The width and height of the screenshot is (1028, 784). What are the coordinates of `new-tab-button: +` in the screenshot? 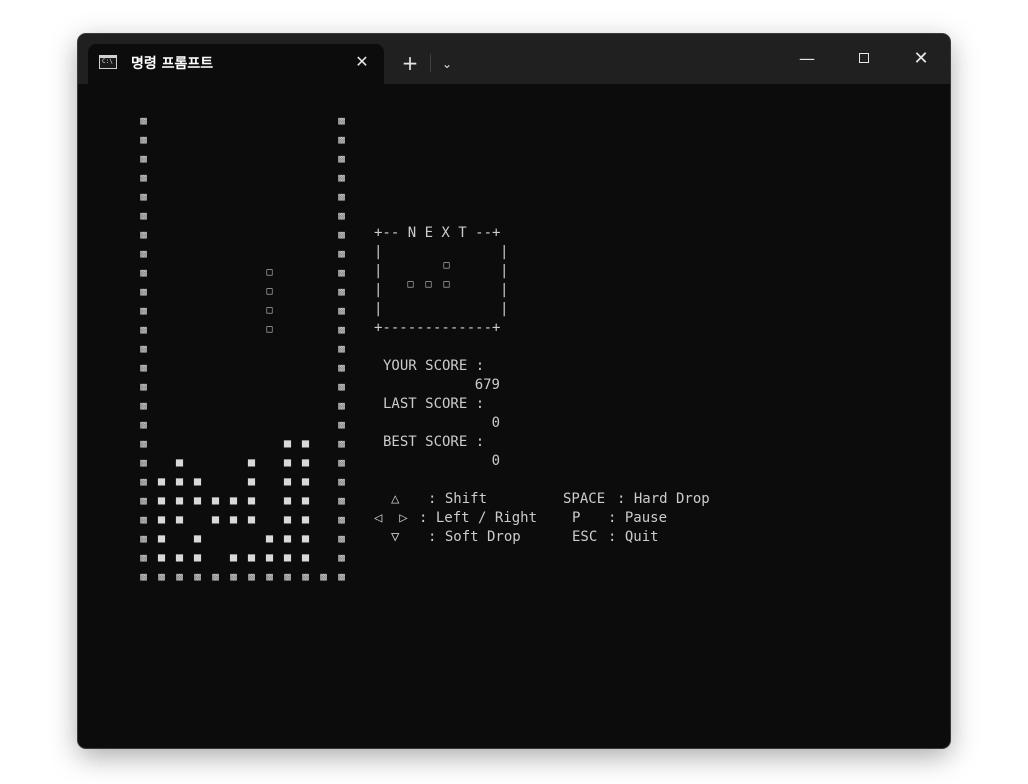 It's located at (410, 63).